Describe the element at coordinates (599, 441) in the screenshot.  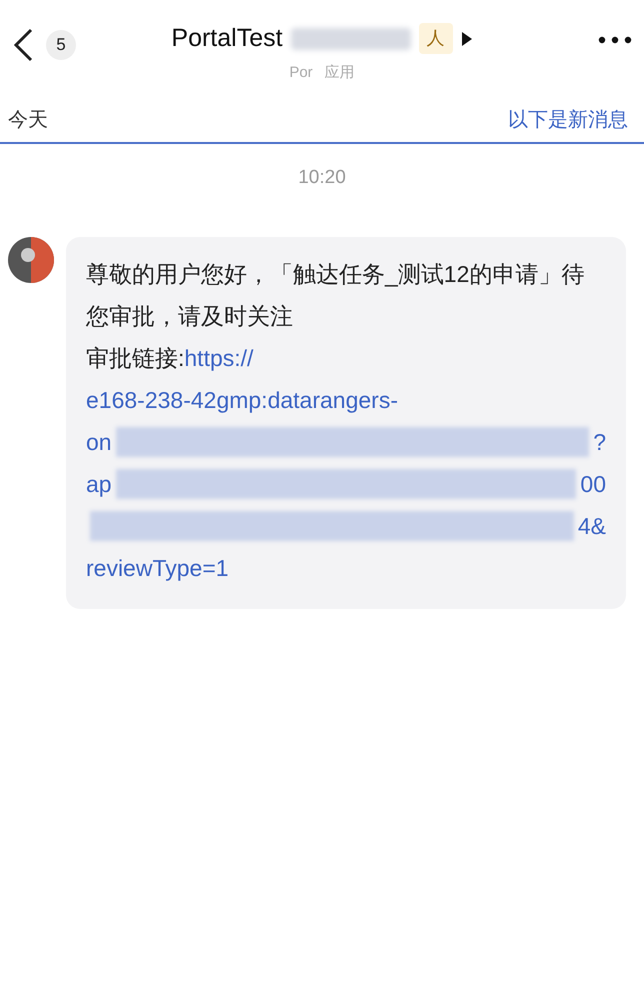
I see `approval-link: ?` at that location.